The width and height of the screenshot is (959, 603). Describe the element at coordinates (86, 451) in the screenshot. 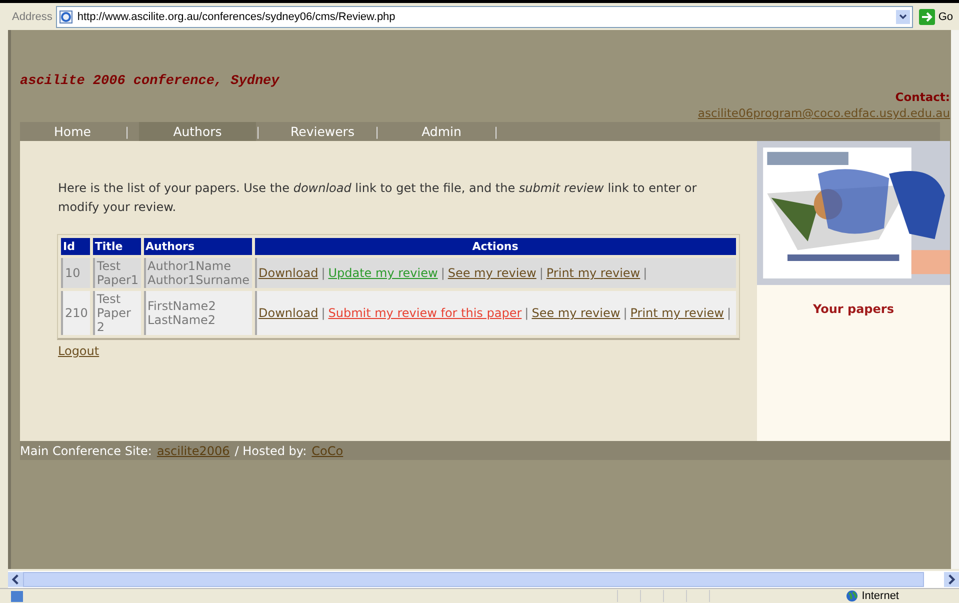

I see `footer-text: Main Conference Site:` at that location.